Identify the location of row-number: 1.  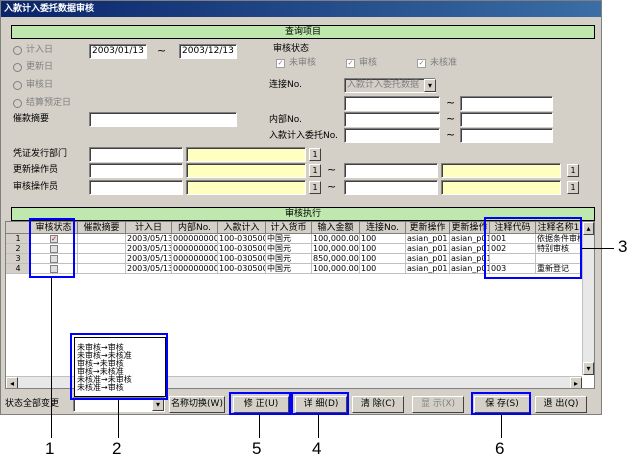
(18, 239).